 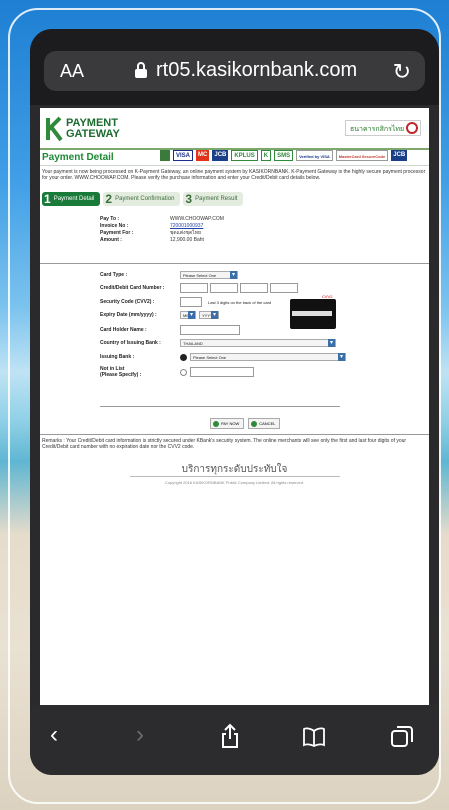 I want to click on card-type-row: Card Type : Please Select One, so click(x=169, y=275).